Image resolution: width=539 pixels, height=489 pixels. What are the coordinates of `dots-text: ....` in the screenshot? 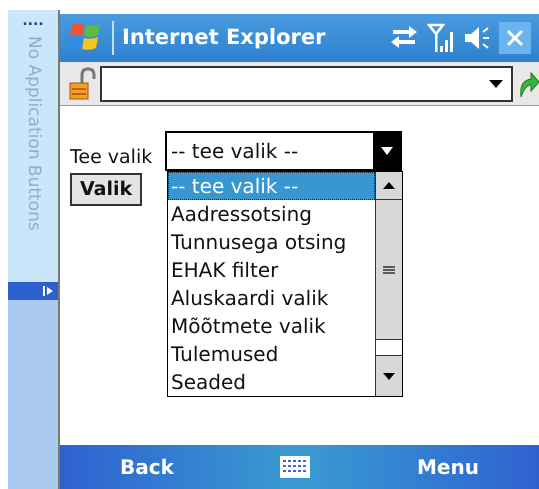 It's located at (33, 21).